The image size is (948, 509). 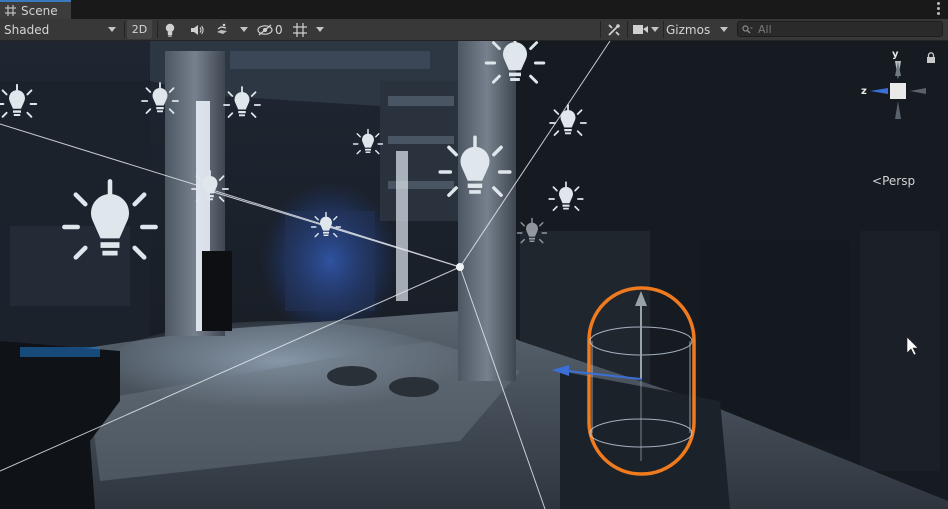 I want to click on visibility-icon, so click(x=265, y=29).